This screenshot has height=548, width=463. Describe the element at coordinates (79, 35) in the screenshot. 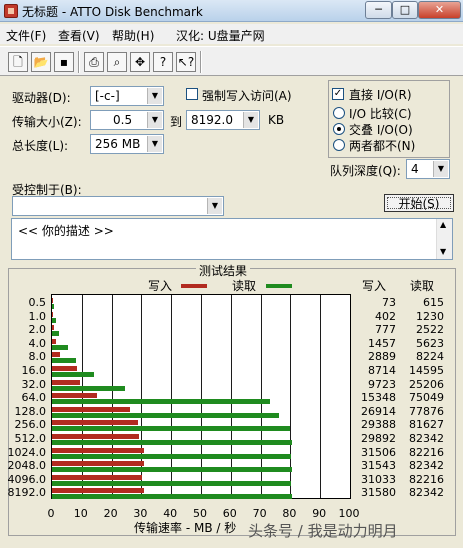

I see `menu-view: 查看(V)` at that location.